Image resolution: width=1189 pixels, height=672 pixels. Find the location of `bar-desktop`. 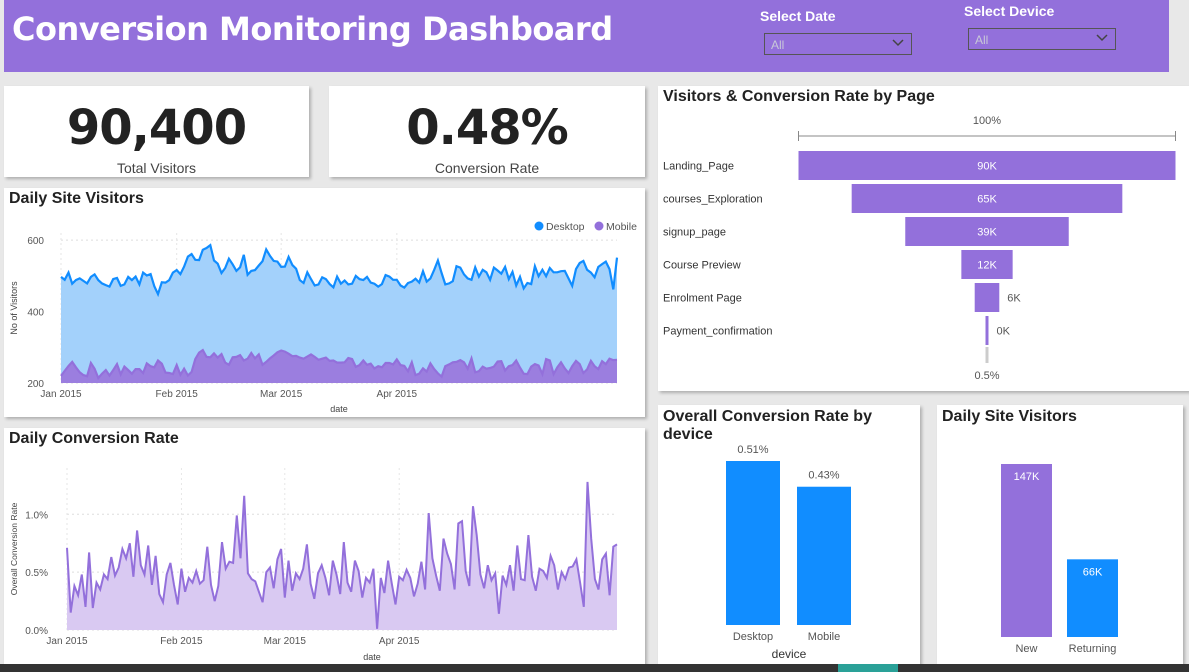

bar-desktop is located at coordinates (753, 543).